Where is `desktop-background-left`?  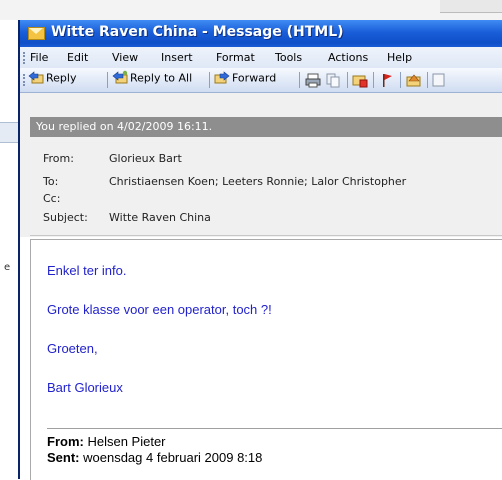
desktop-background-left is located at coordinates (9, 249).